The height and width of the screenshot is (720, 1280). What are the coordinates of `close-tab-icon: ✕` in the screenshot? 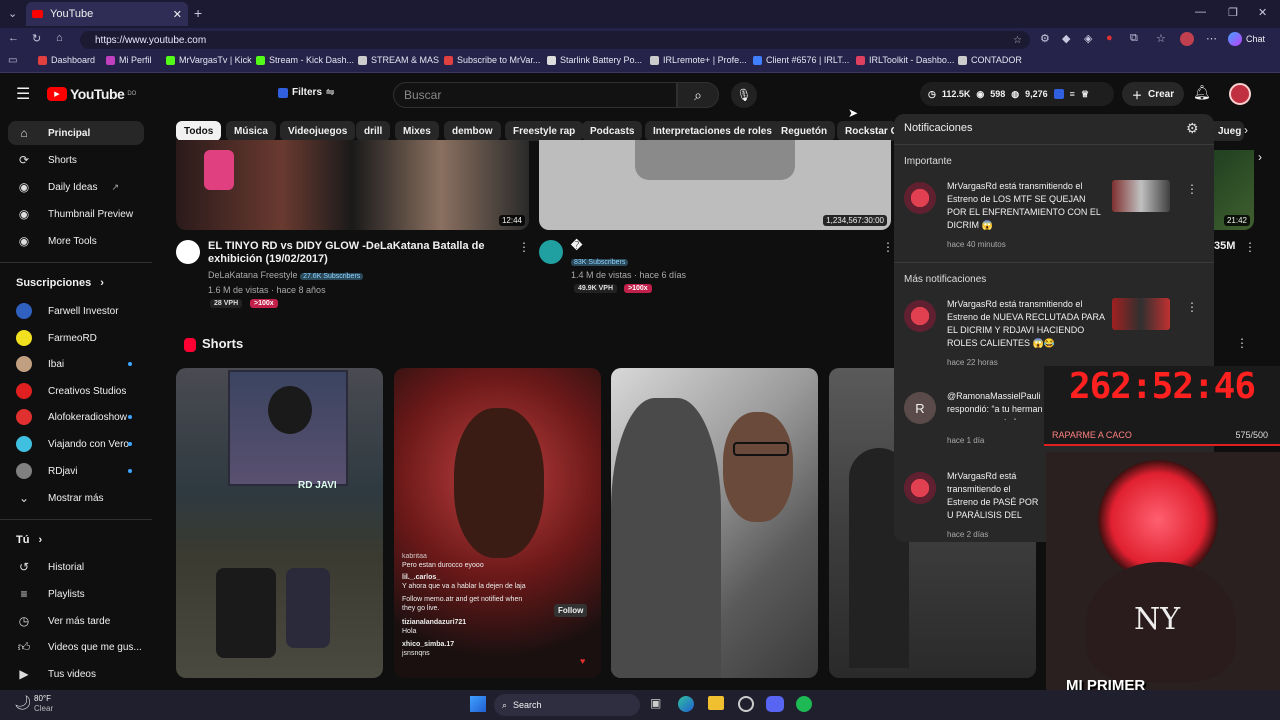 It's located at (177, 14).